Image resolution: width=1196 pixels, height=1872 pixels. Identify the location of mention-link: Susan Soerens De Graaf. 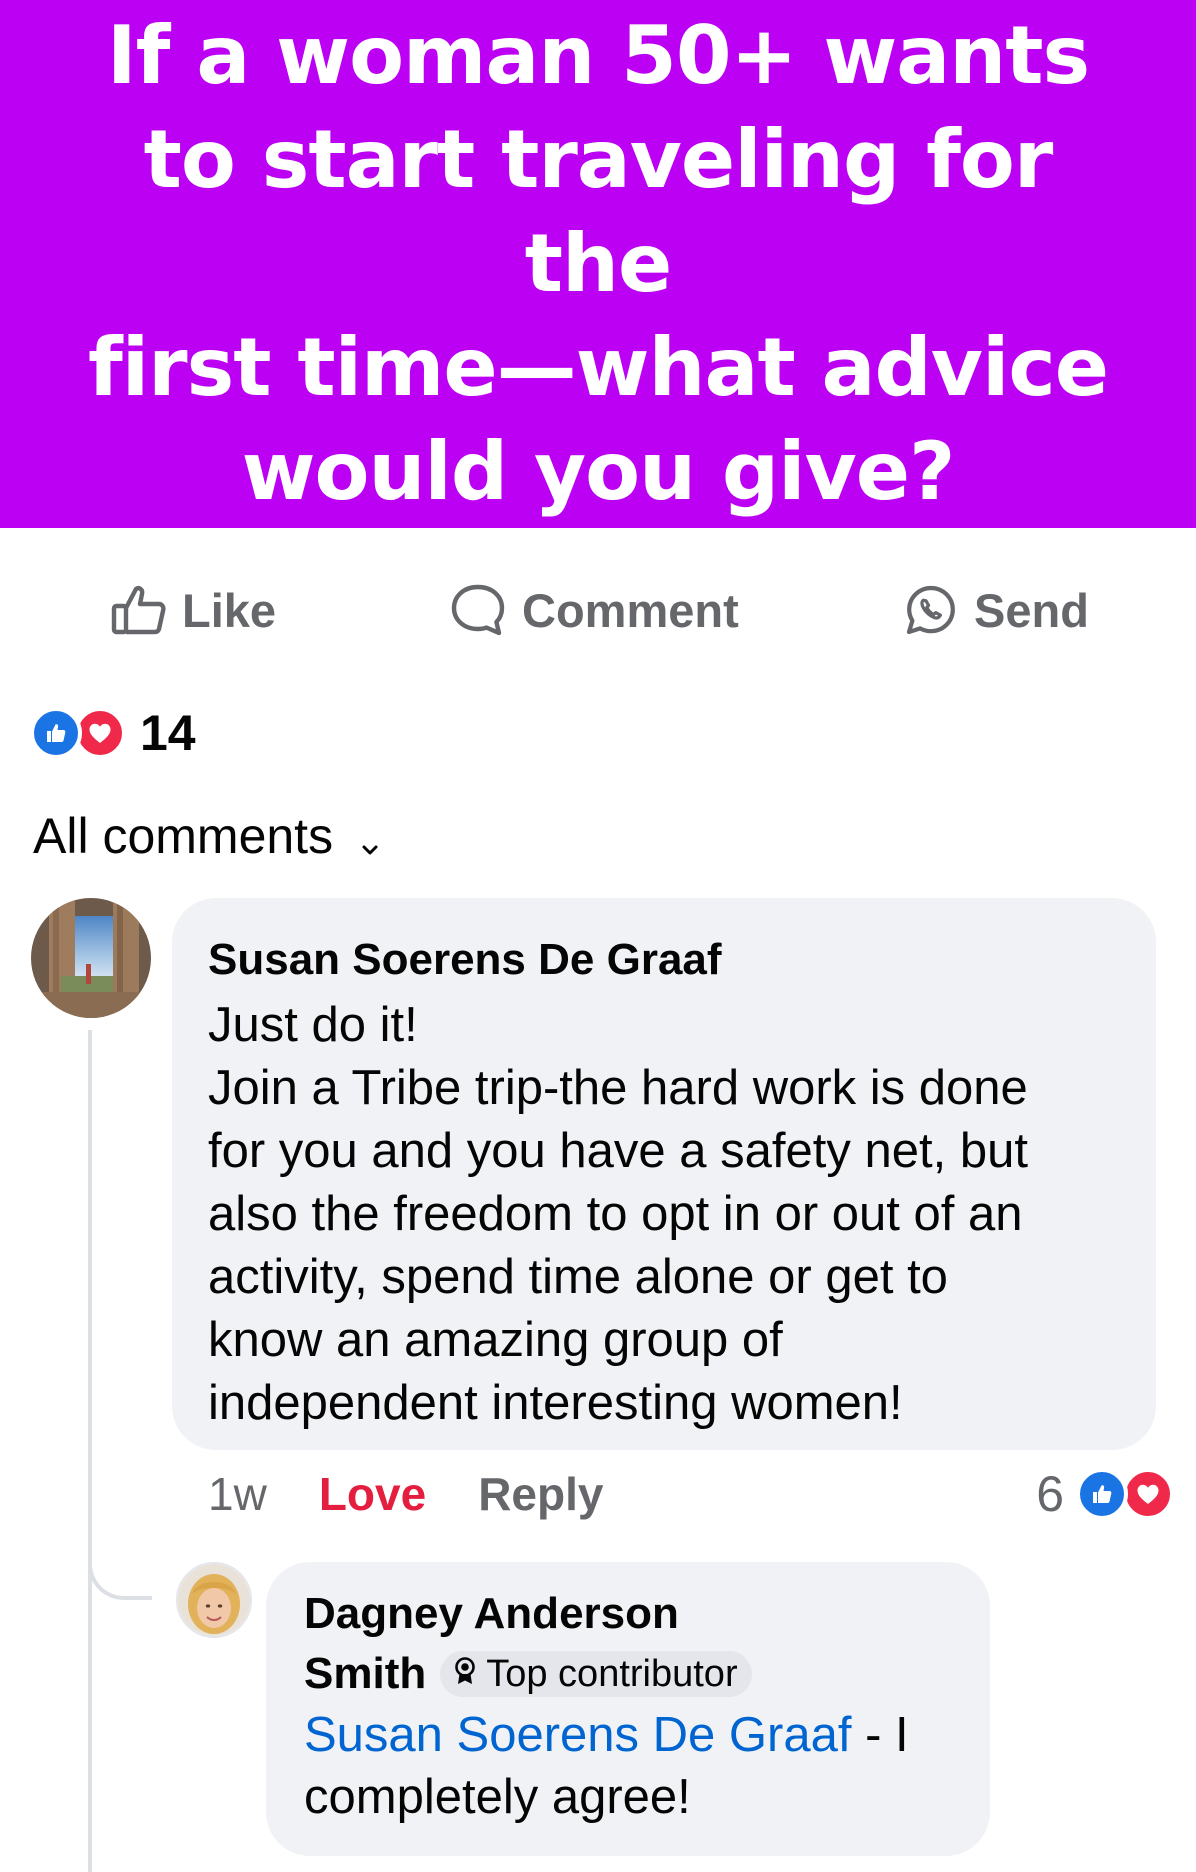
(577, 1735).